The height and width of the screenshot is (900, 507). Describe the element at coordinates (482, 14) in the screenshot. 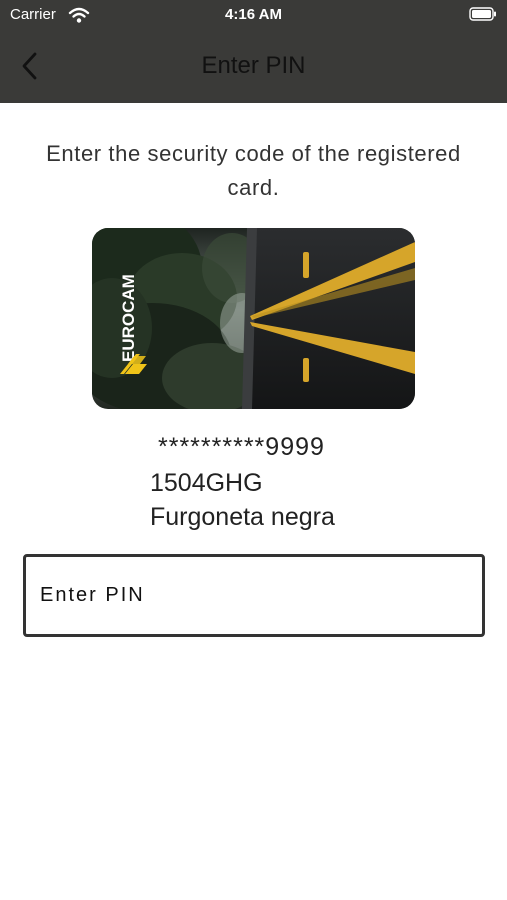

I see `battery-icon` at that location.